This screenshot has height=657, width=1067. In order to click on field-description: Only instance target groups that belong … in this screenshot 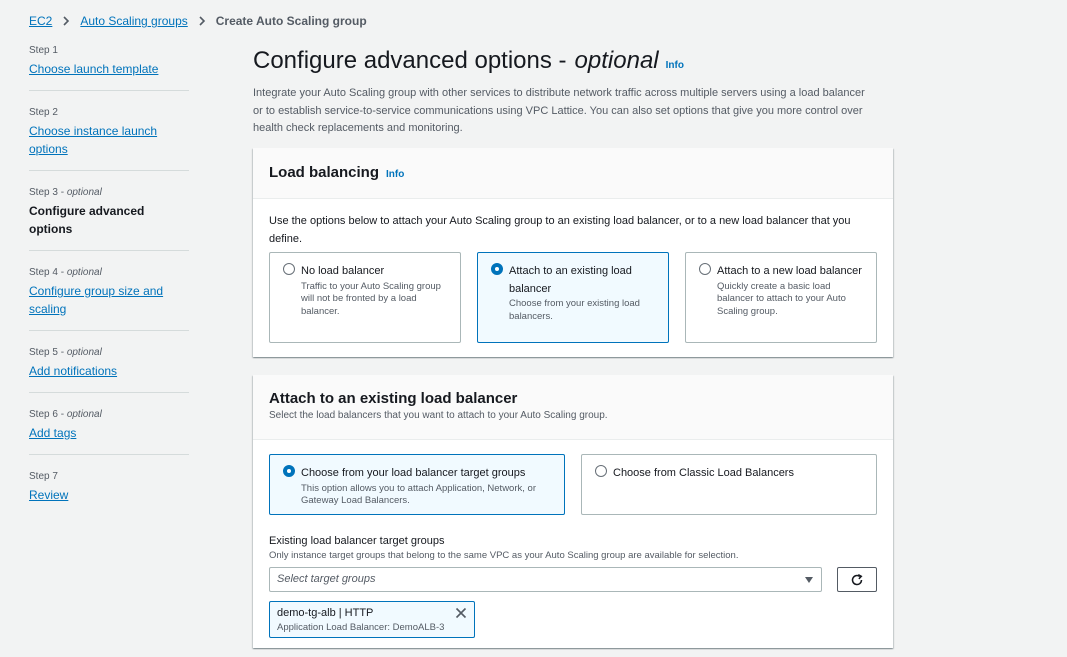, I will do `click(504, 555)`.